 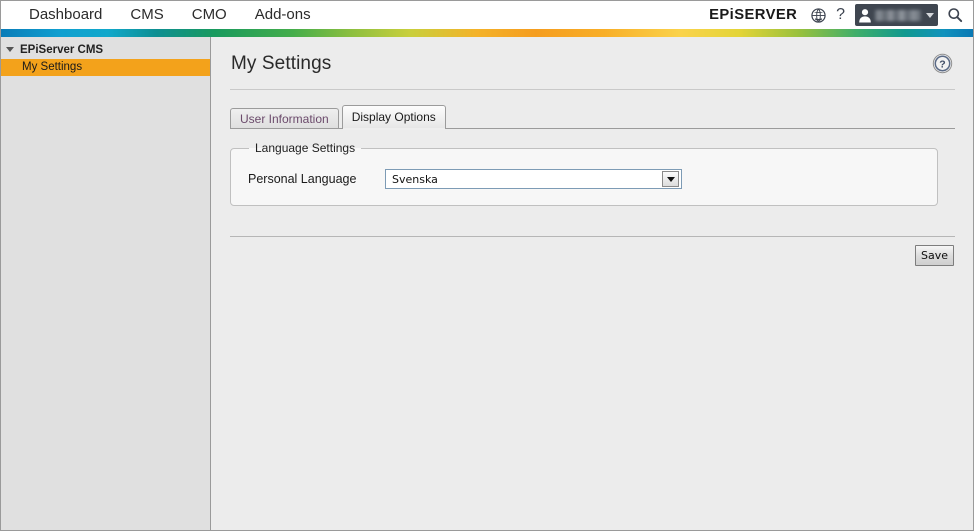 I want to click on personal-language-row: Personal Language Svenska, so click(x=584, y=179).